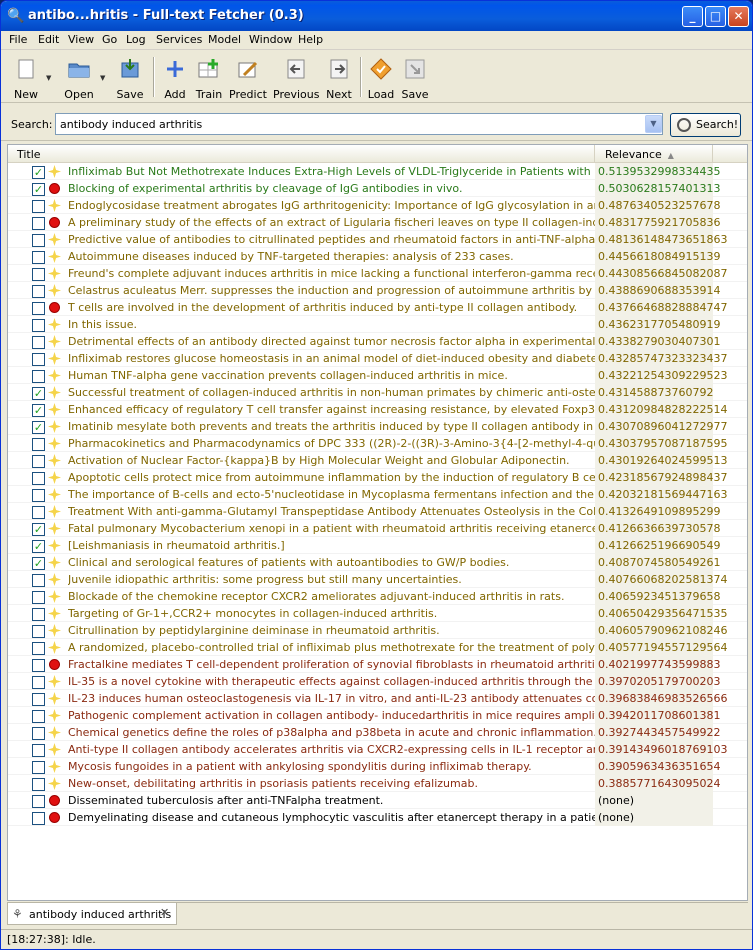 This screenshot has width=753, height=950. I want to click on next-button: Next, so click(339, 77).